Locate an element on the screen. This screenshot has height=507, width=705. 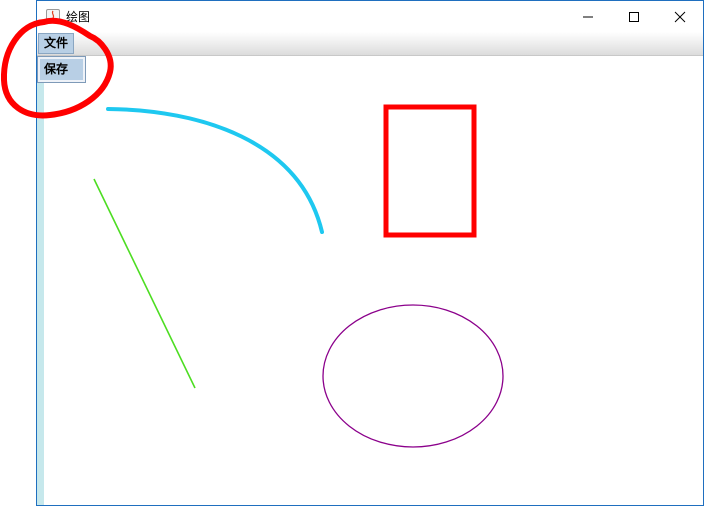
line-shape is located at coordinates (144, 283).